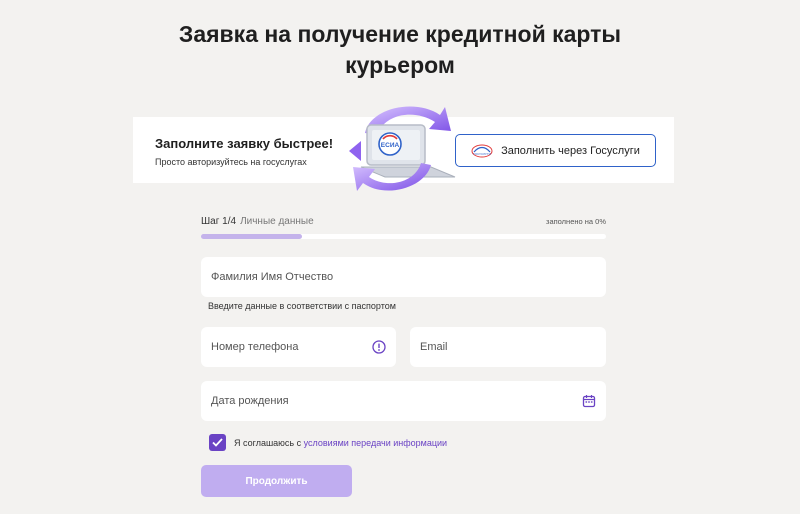  What do you see at coordinates (219, 221) in the screenshot?
I see `step-number: Шаг 1/4` at bounding box center [219, 221].